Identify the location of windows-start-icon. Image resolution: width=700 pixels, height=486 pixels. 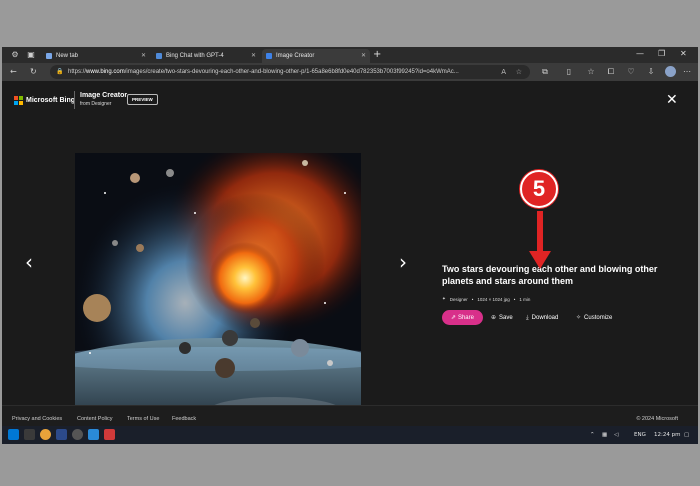
(13, 434).